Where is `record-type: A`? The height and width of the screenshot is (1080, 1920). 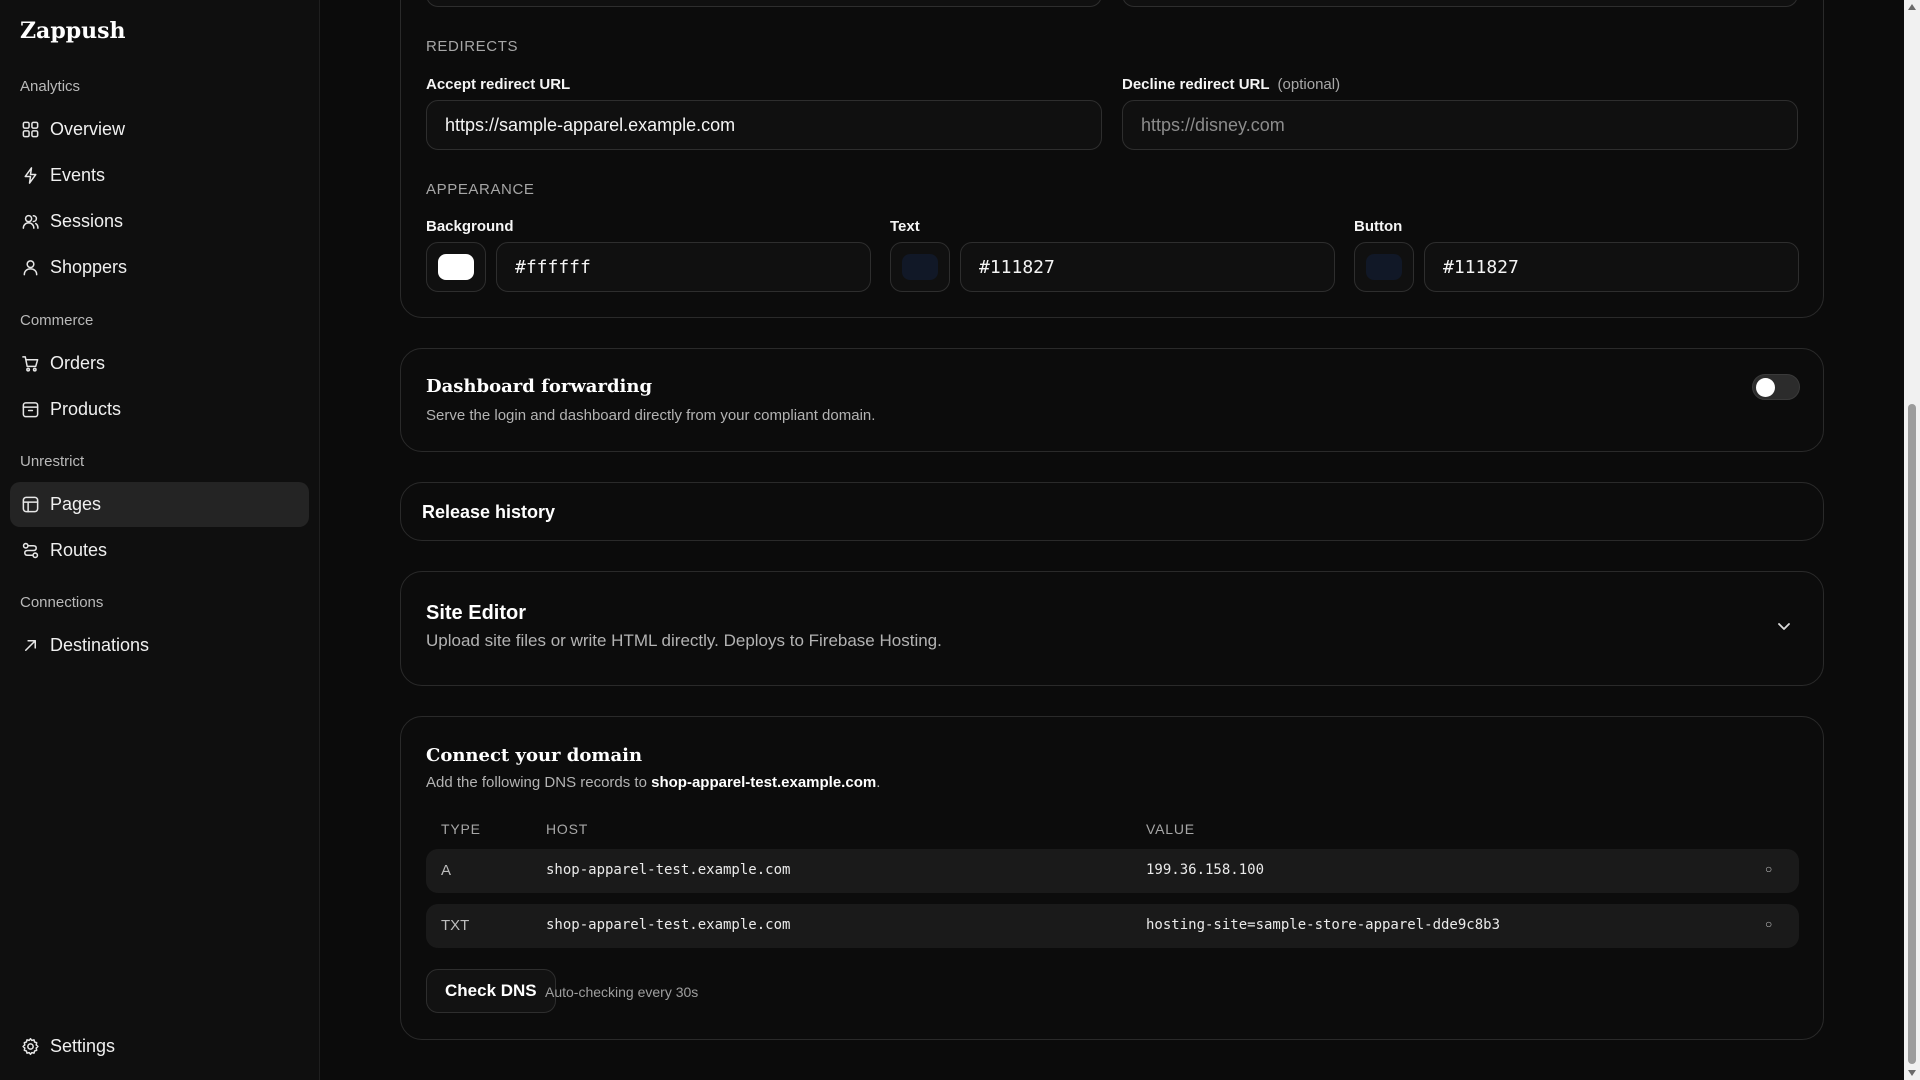
record-type: A is located at coordinates (446, 870).